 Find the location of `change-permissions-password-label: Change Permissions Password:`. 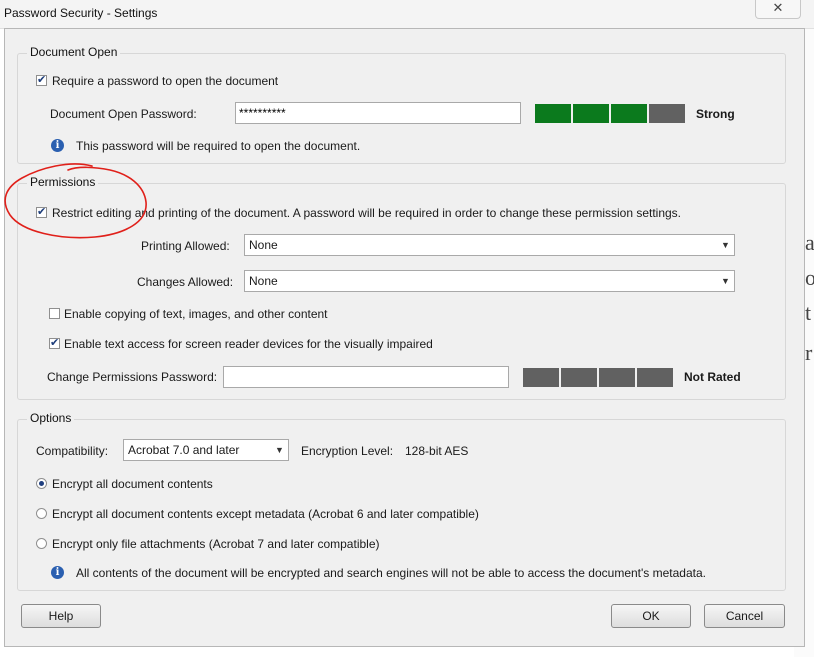

change-permissions-password-label: Change Permissions Password: is located at coordinates (132, 377).